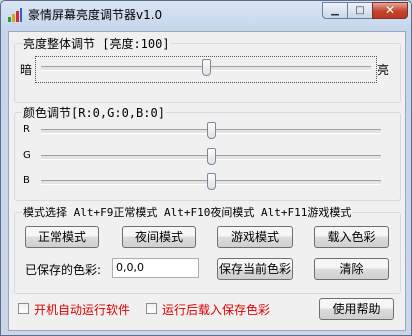 Image resolution: width=412 pixels, height=336 pixels. Describe the element at coordinates (159, 237) in the screenshot. I see `night-mode-button: 夜间模式` at that location.